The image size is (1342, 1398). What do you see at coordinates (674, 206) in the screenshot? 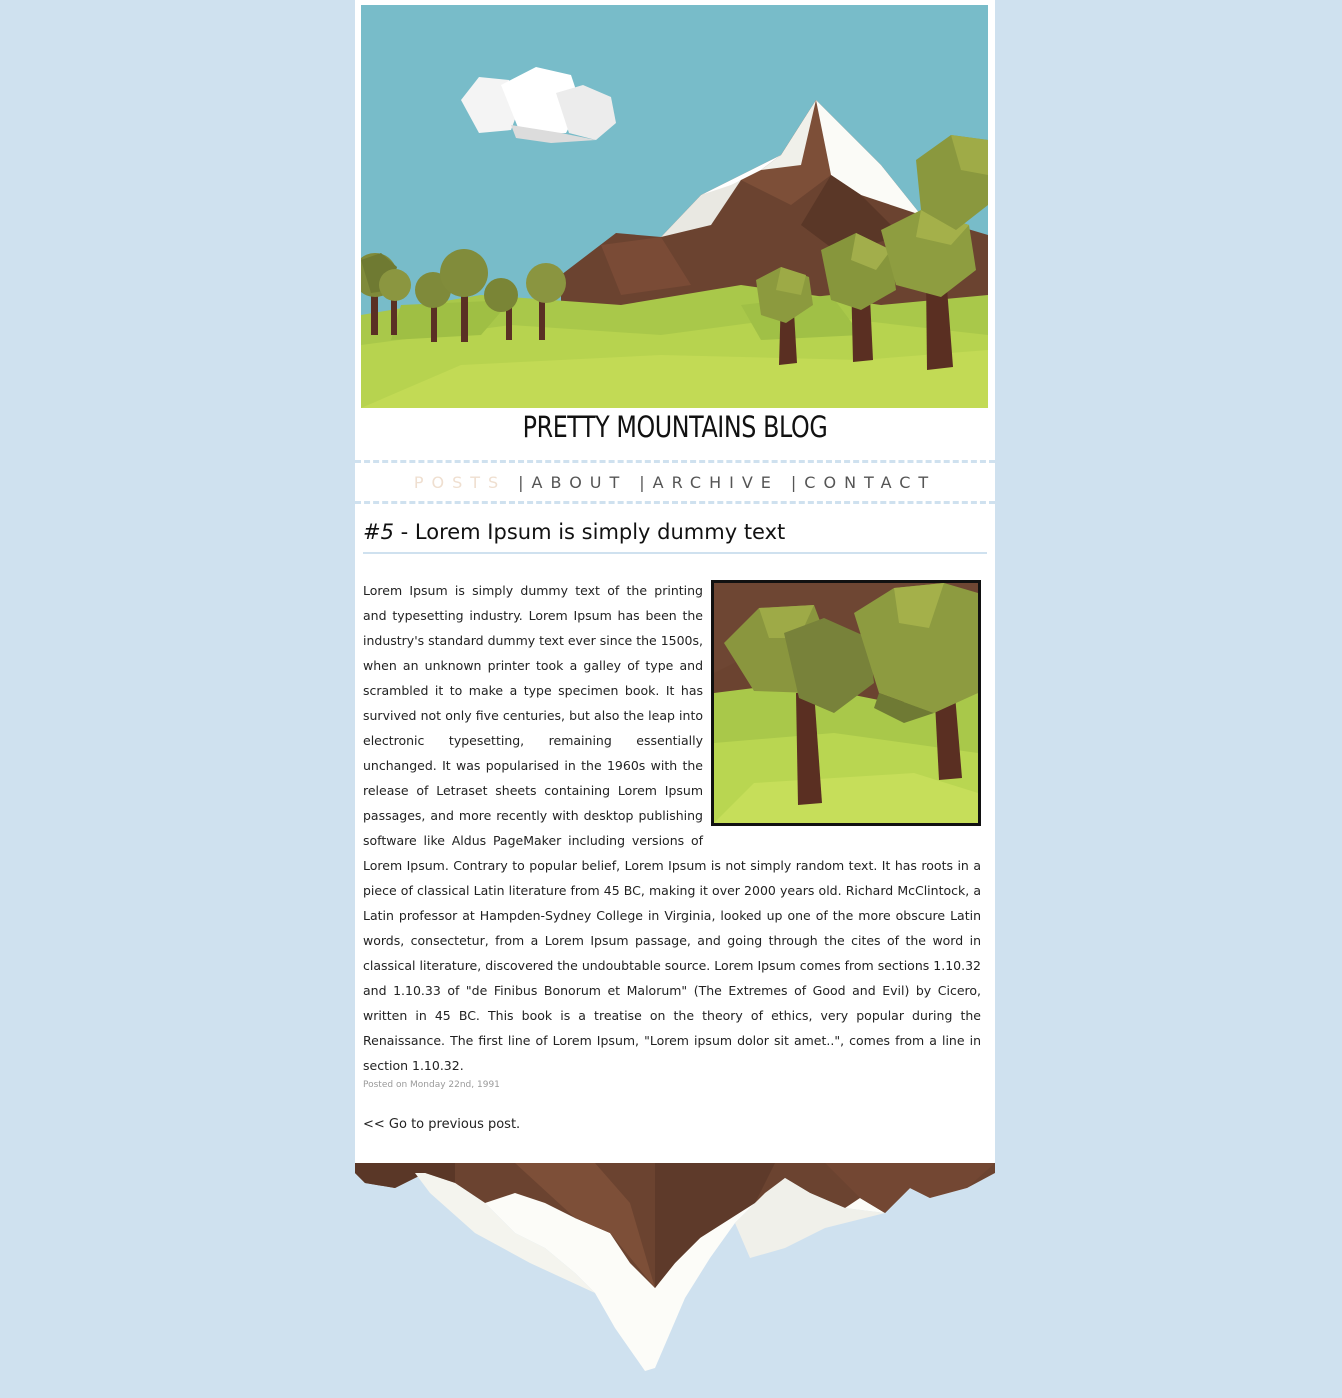
I see `header-image` at bounding box center [674, 206].